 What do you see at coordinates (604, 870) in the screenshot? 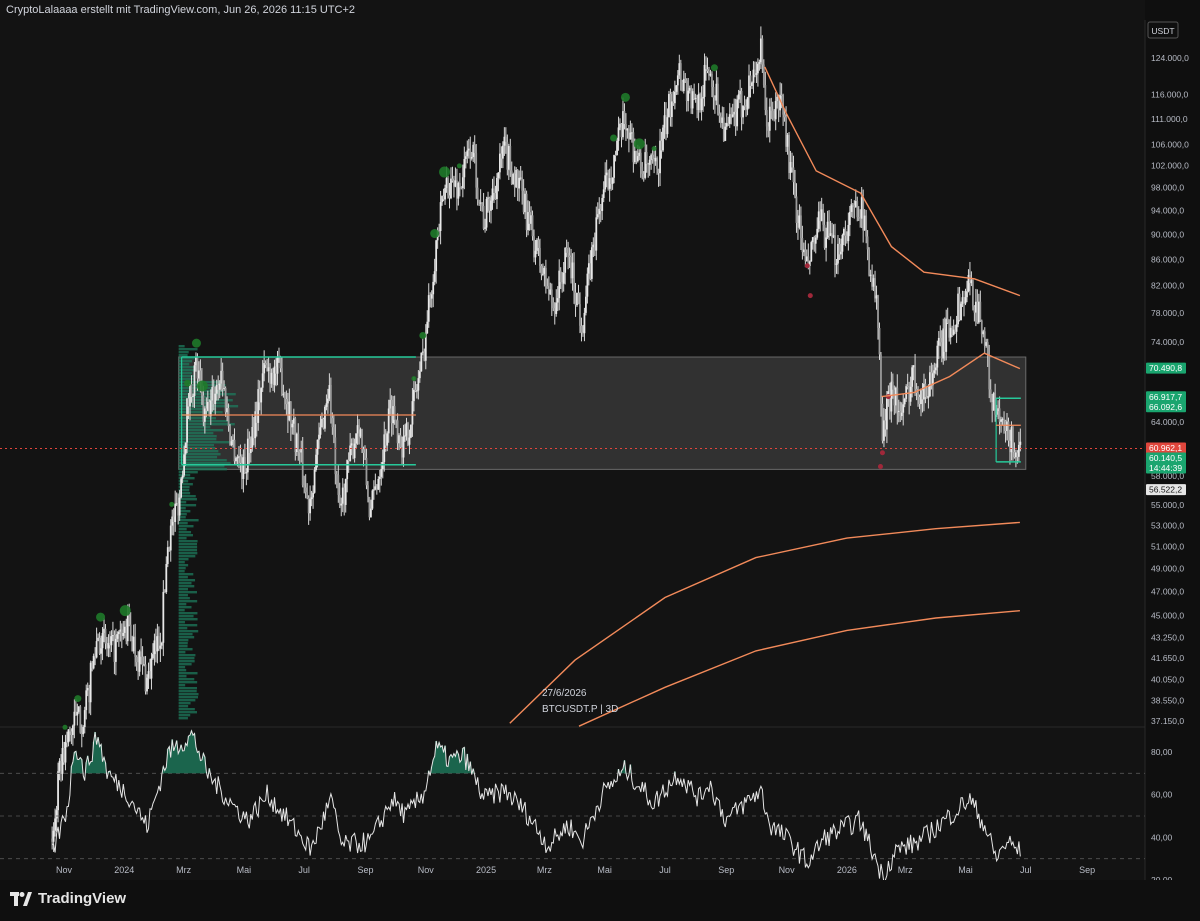
I see `x-tick-label: Mai` at bounding box center [604, 870].